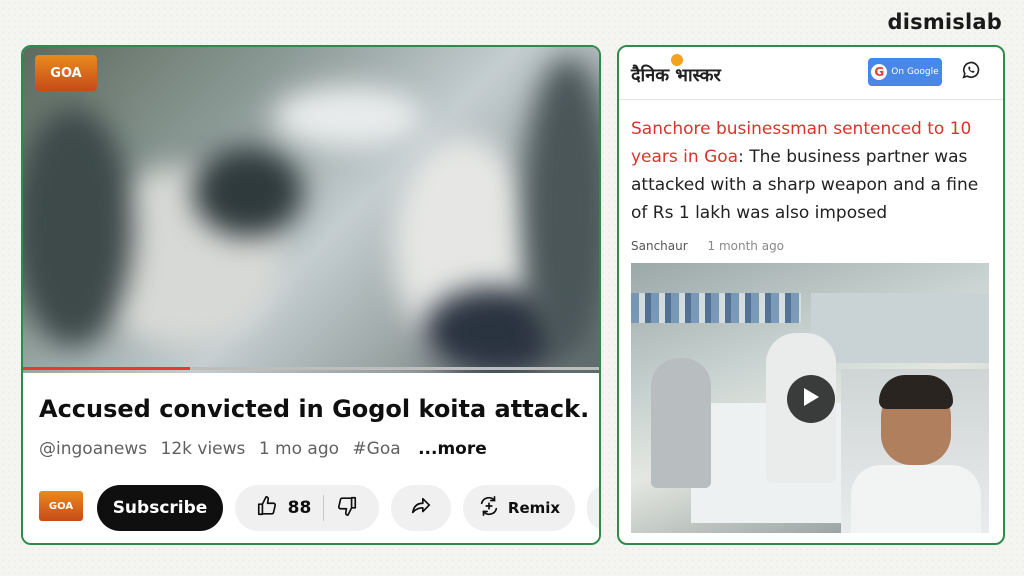 The height and width of the screenshot is (576, 1024). Describe the element at coordinates (879, 72) in the screenshot. I see `google-icon: G` at that location.